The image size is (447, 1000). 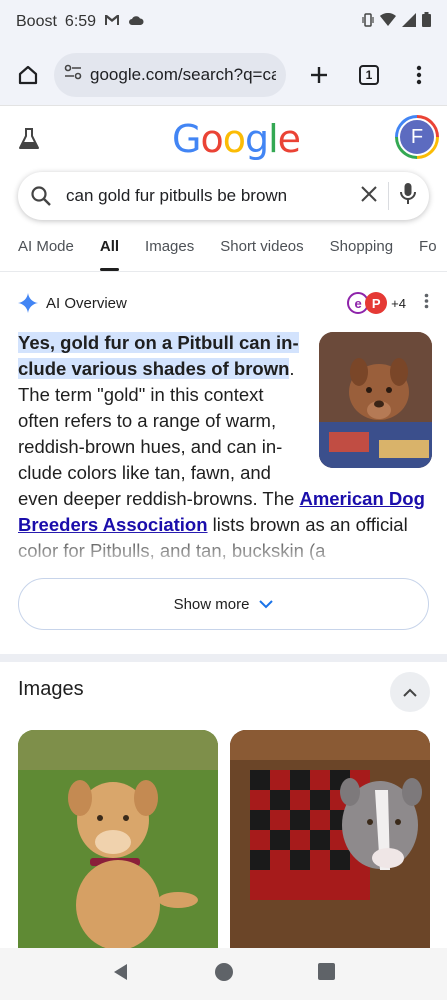 What do you see at coordinates (408, 193) in the screenshot?
I see `microphone-icon` at bounding box center [408, 193].